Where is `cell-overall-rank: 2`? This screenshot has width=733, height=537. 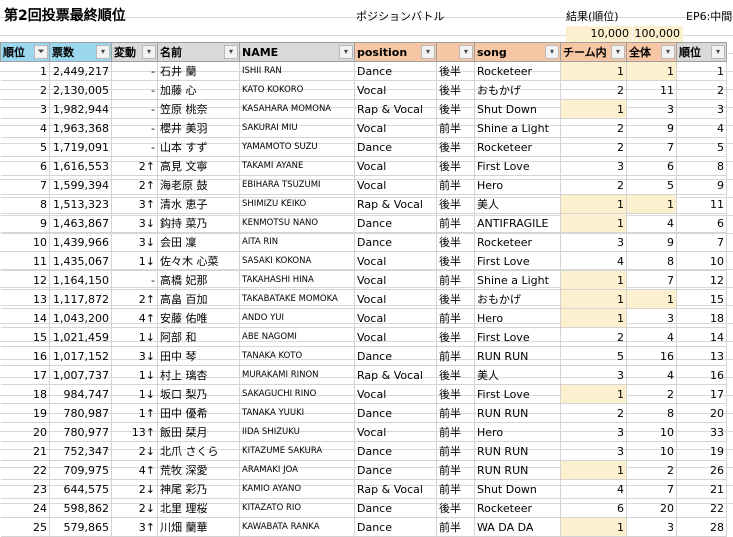 cell-overall-rank: 2 is located at coordinates (651, 394).